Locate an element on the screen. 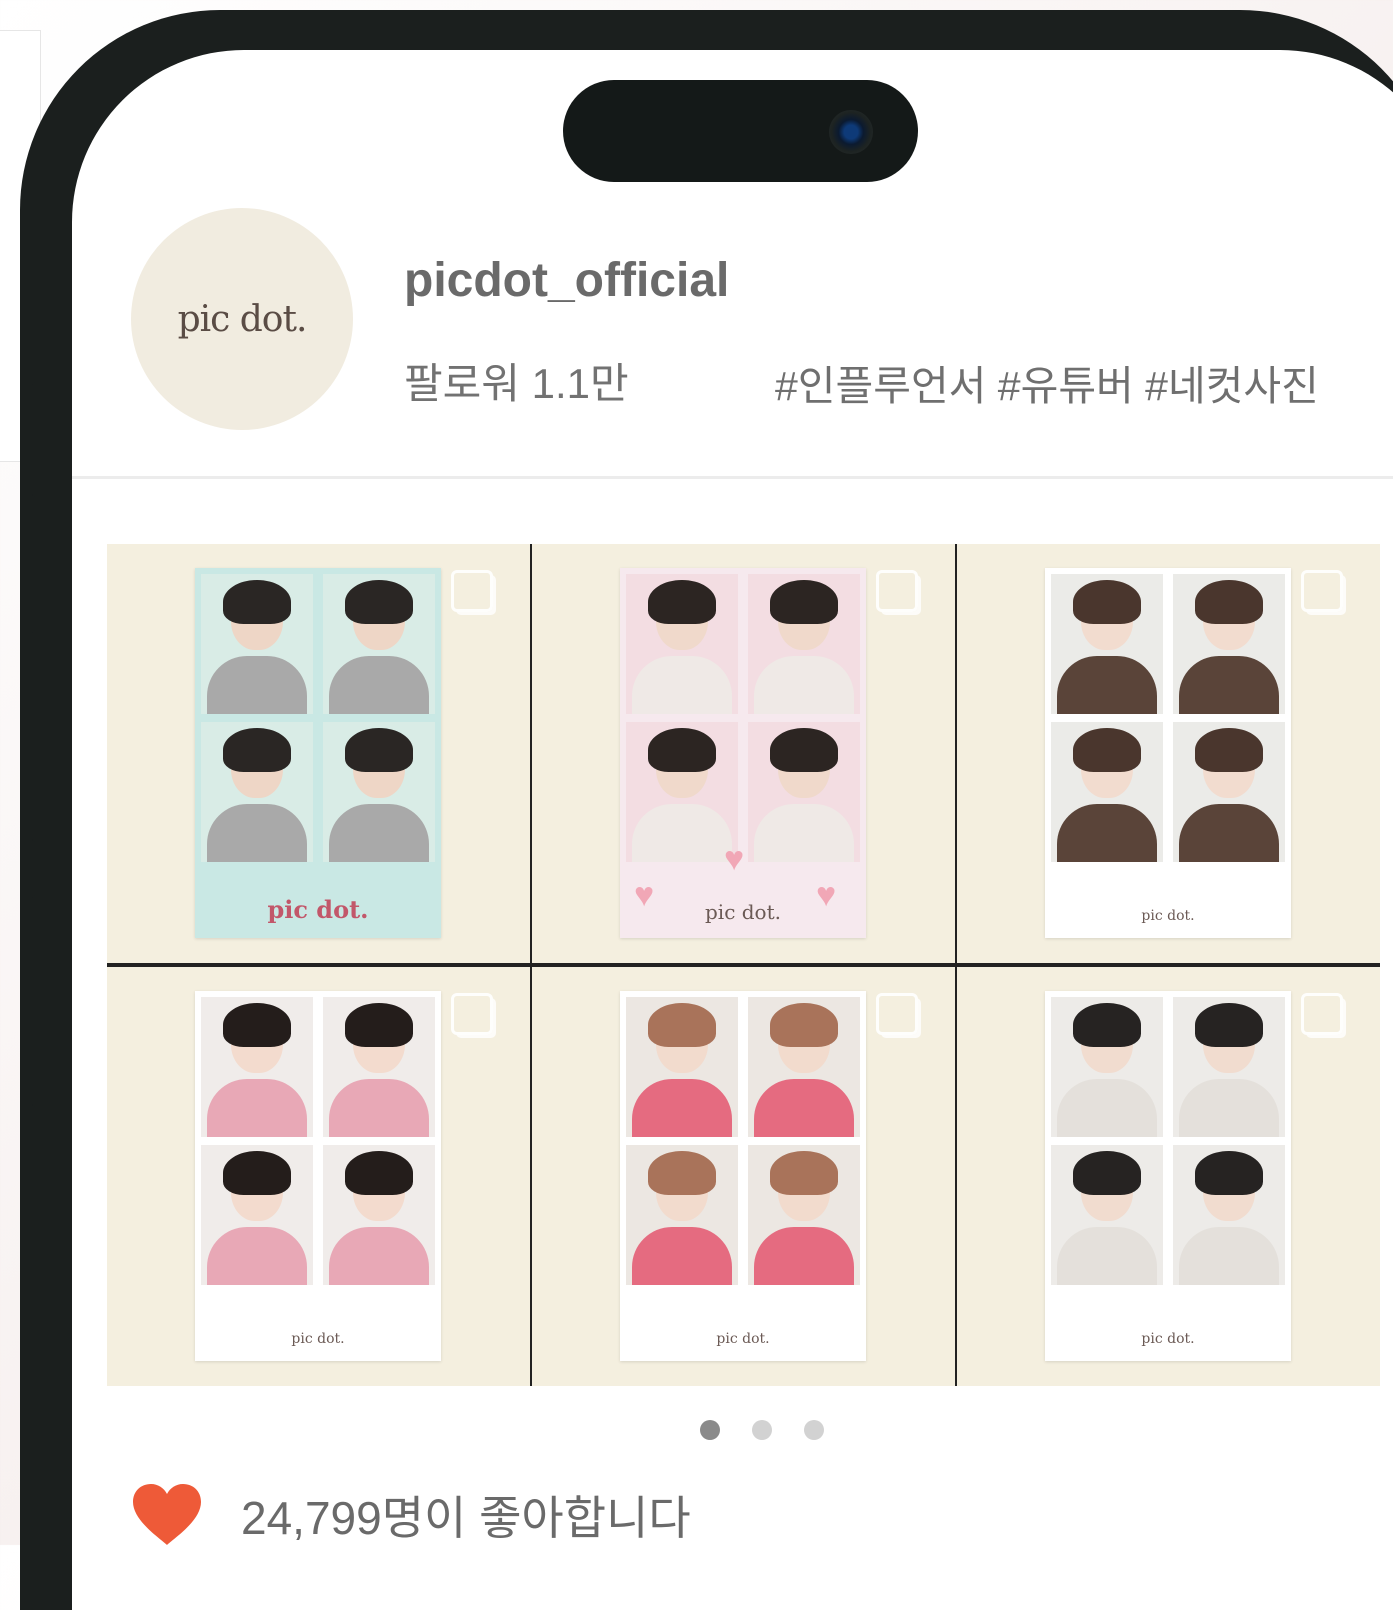 The image size is (1393, 1610). avatar: pic dot. is located at coordinates (242, 319).